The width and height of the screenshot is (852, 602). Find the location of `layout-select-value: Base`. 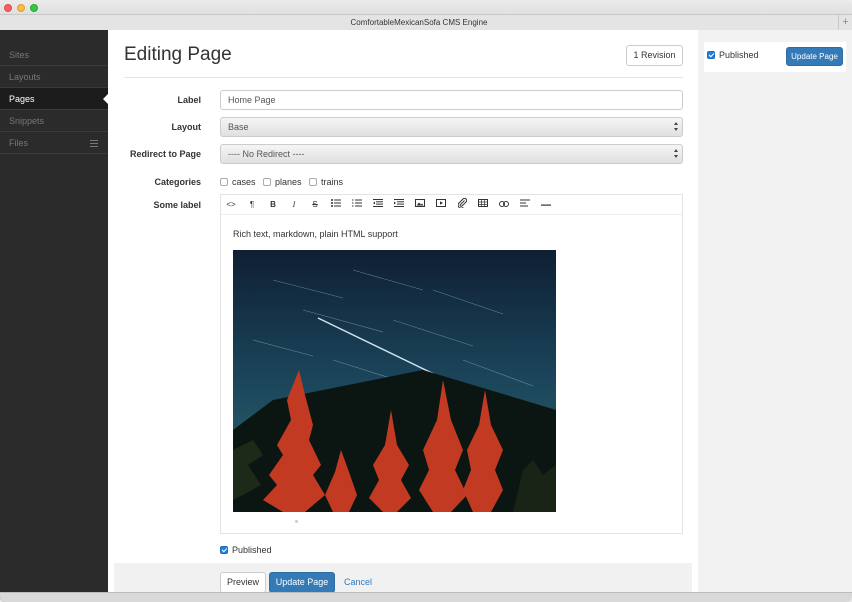

layout-select-value: Base is located at coordinates (238, 127).